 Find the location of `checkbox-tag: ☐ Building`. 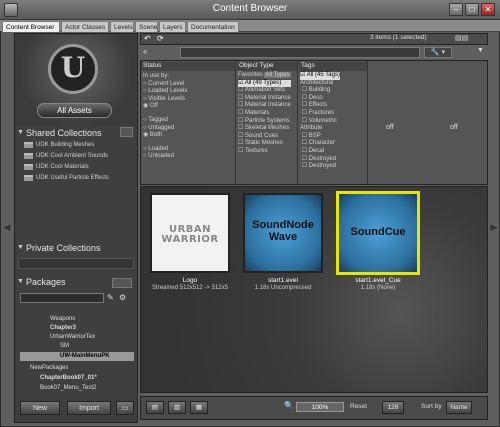

checkbox-tag: ☐ Building is located at coordinates (320, 91).